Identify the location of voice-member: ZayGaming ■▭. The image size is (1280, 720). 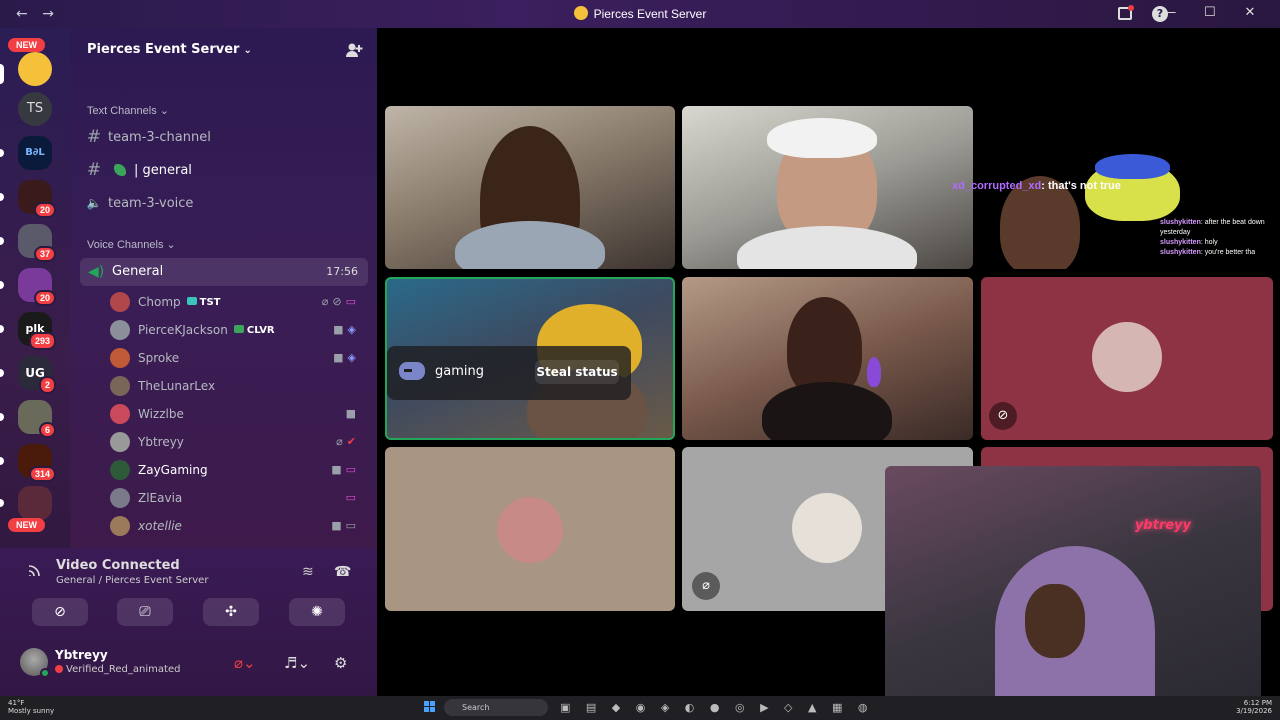
(239, 470).